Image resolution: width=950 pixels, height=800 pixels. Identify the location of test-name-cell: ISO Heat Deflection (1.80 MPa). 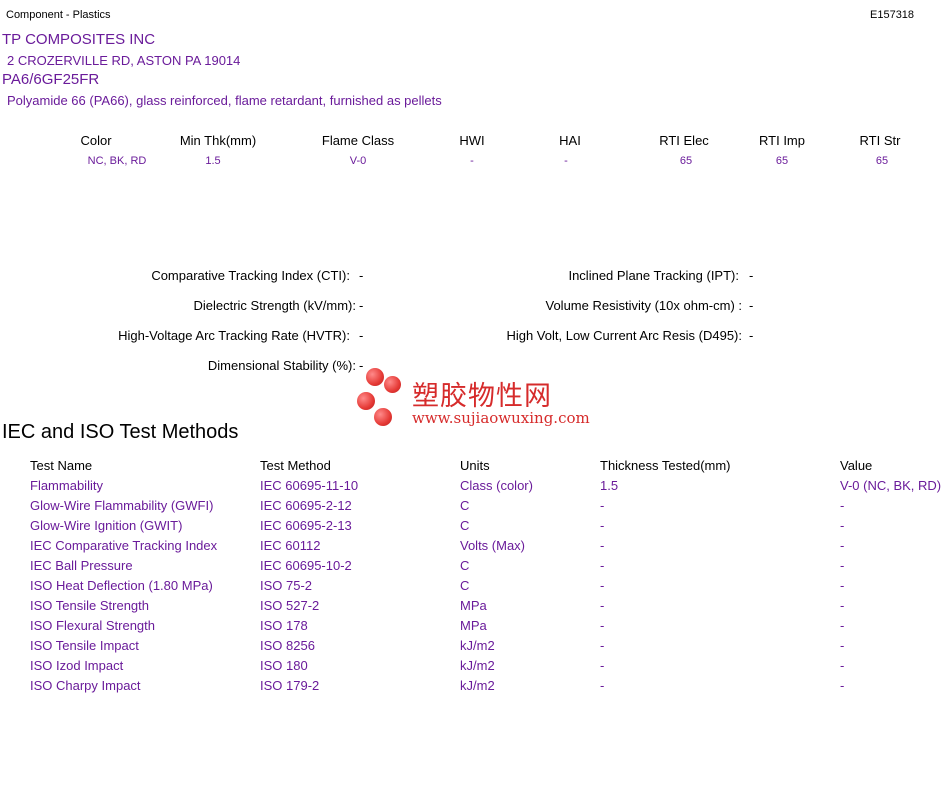
(121, 585).